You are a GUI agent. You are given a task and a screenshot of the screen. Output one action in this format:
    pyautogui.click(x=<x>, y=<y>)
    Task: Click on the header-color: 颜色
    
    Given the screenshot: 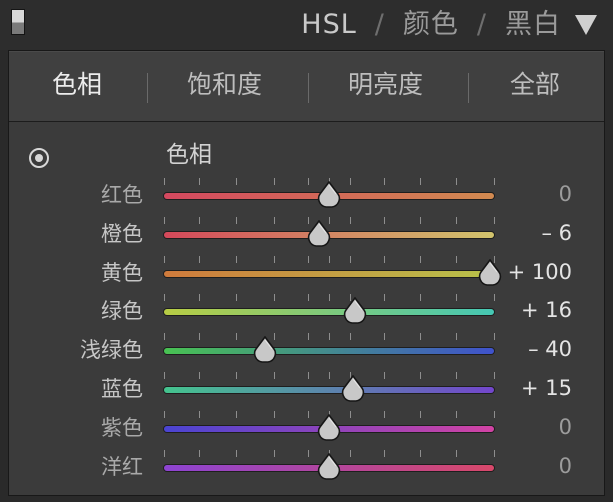 What is the action you would take?
    pyautogui.click(x=431, y=24)
    